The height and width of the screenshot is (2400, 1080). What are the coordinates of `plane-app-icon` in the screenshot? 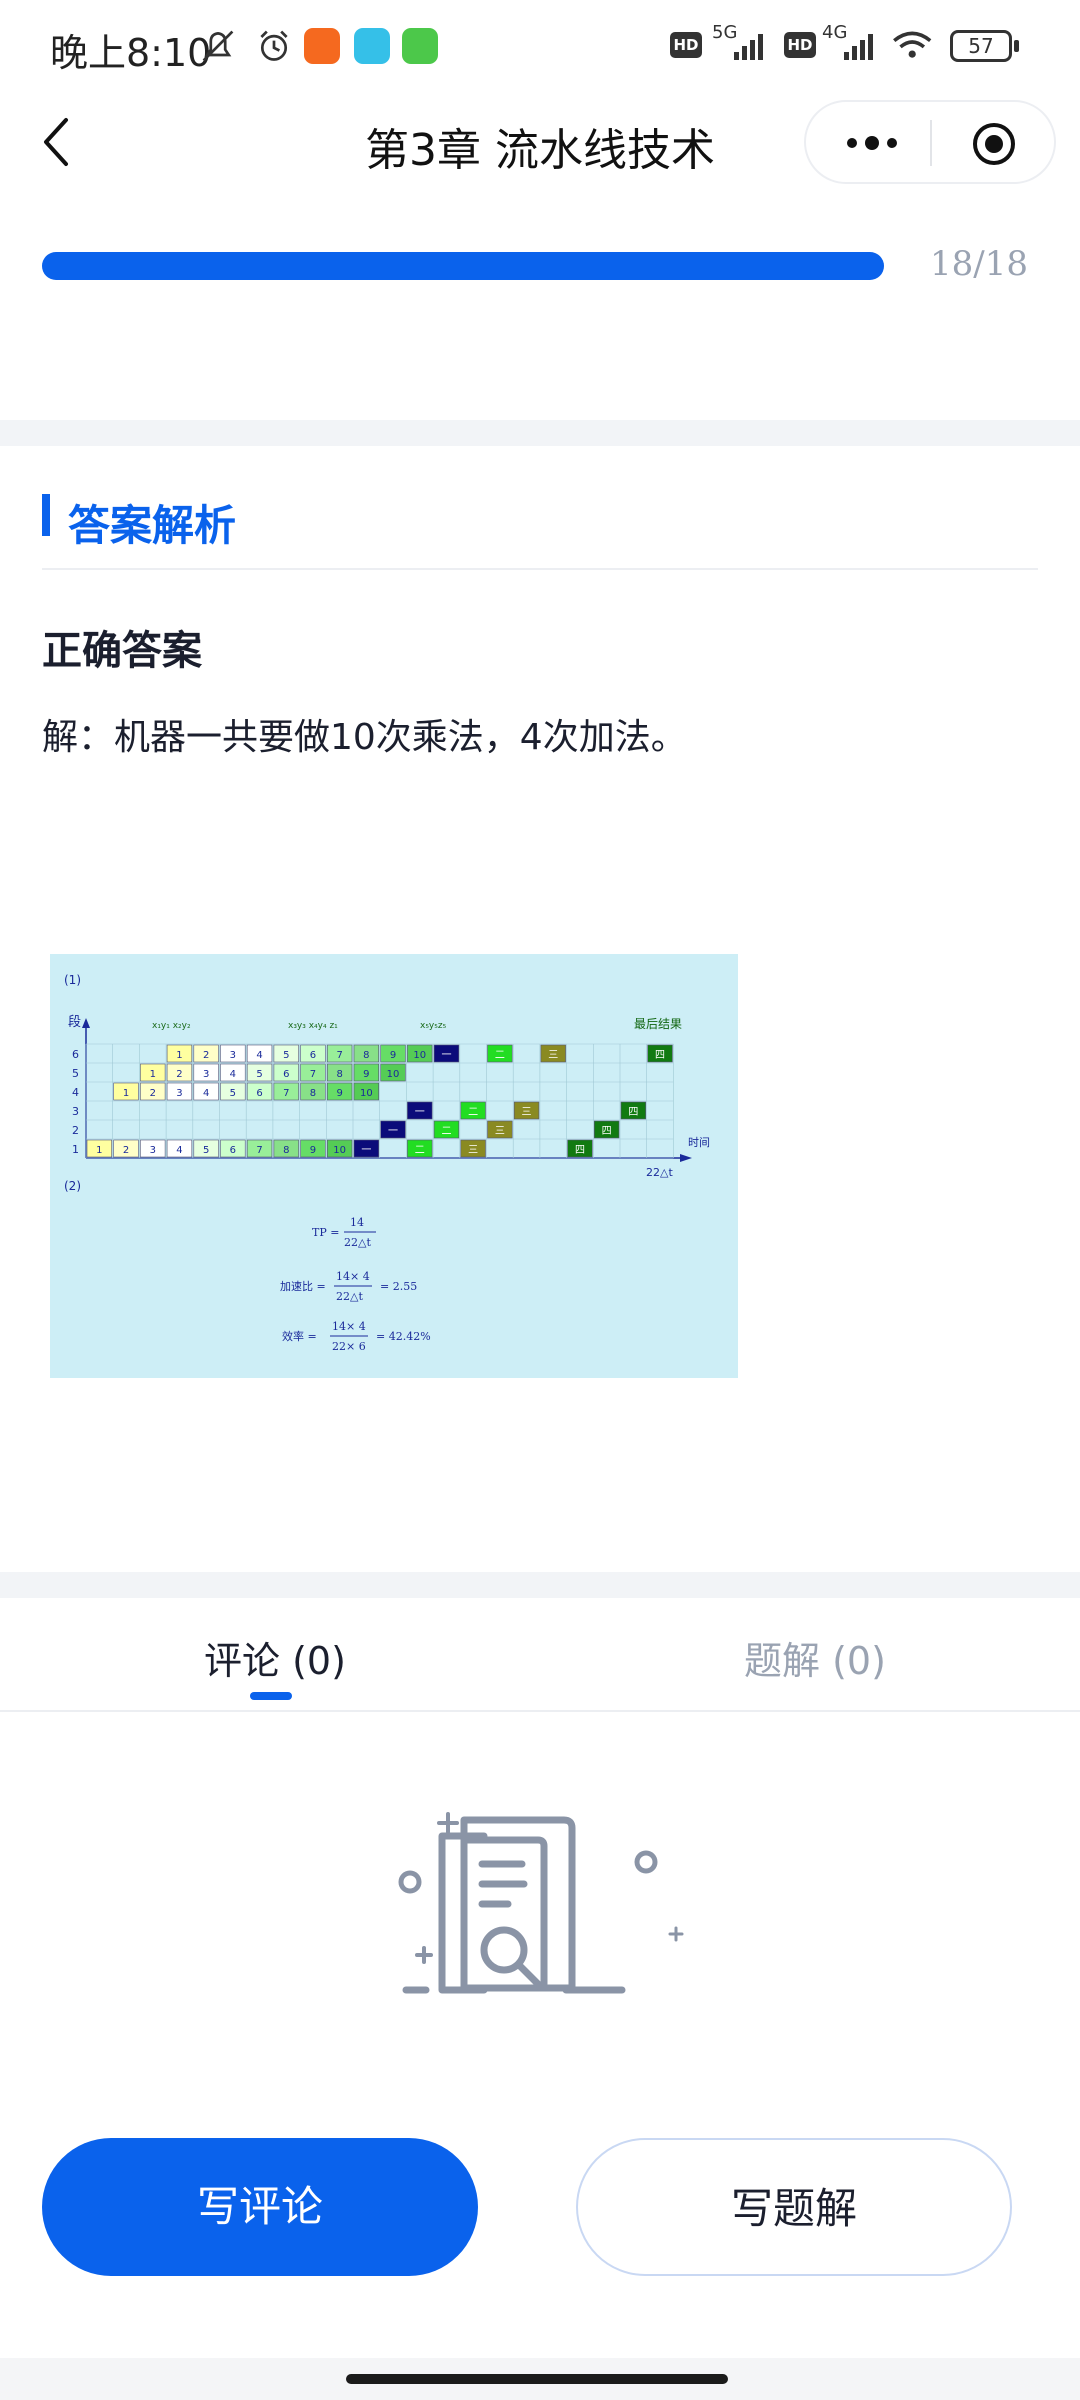 It's located at (372, 46).